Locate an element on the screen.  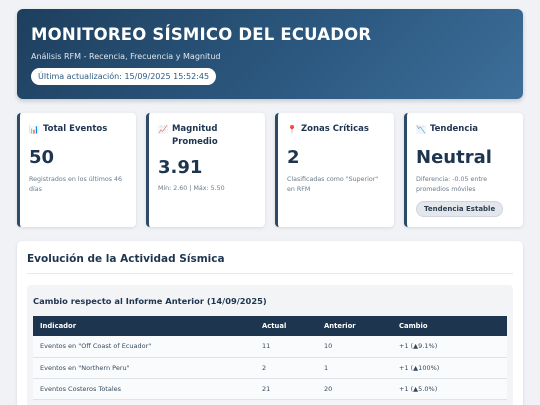
card-note: Clasificadas como "Superior" en RFM is located at coordinates (333, 184).